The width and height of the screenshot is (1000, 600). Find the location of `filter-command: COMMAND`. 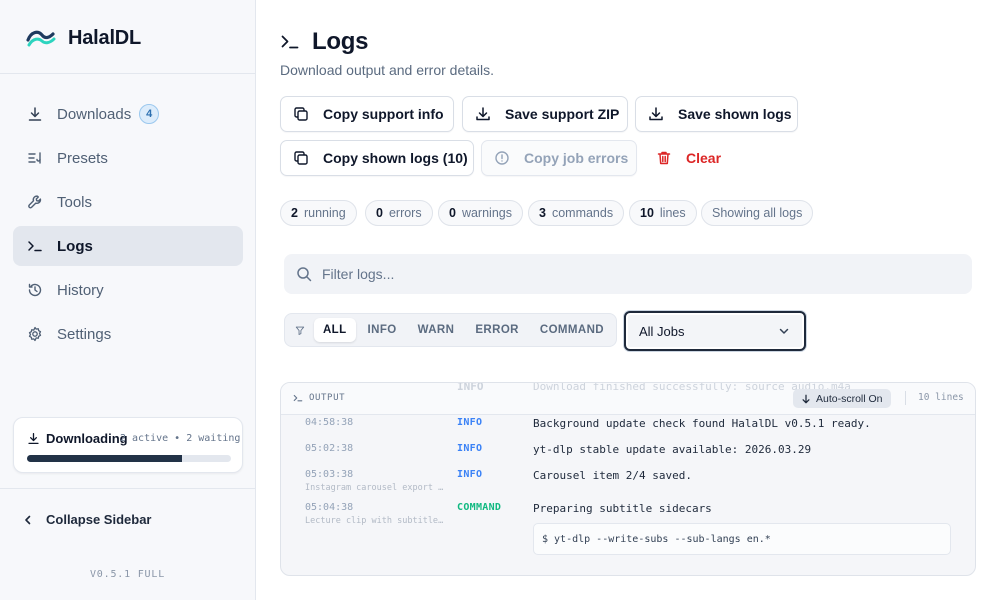

filter-command: COMMAND is located at coordinates (572, 330).